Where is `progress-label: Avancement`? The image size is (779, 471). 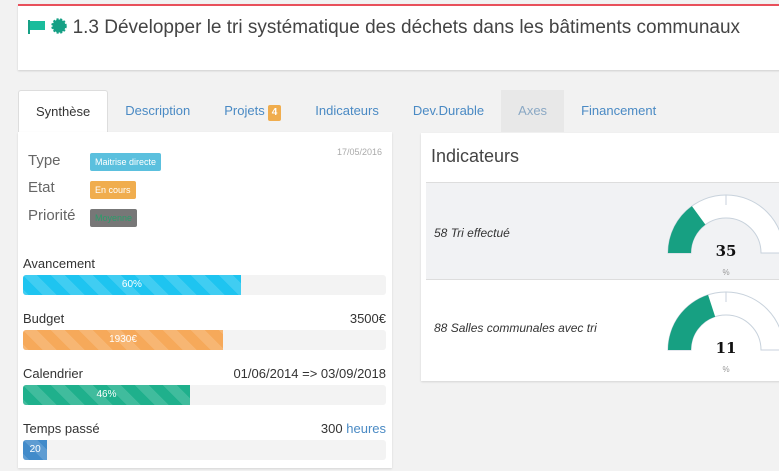
progress-label: Avancement is located at coordinates (59, 263).